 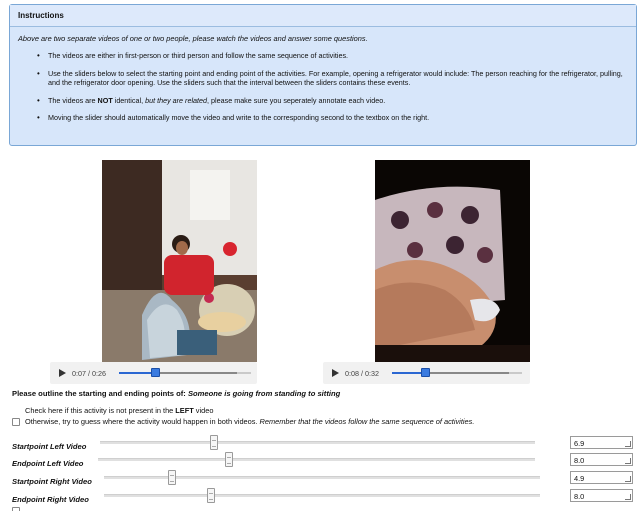 What do you see at coordinates (457, 372) in the screenshot?
I see `right-video-seekbar` at bounding box center [457, 372].